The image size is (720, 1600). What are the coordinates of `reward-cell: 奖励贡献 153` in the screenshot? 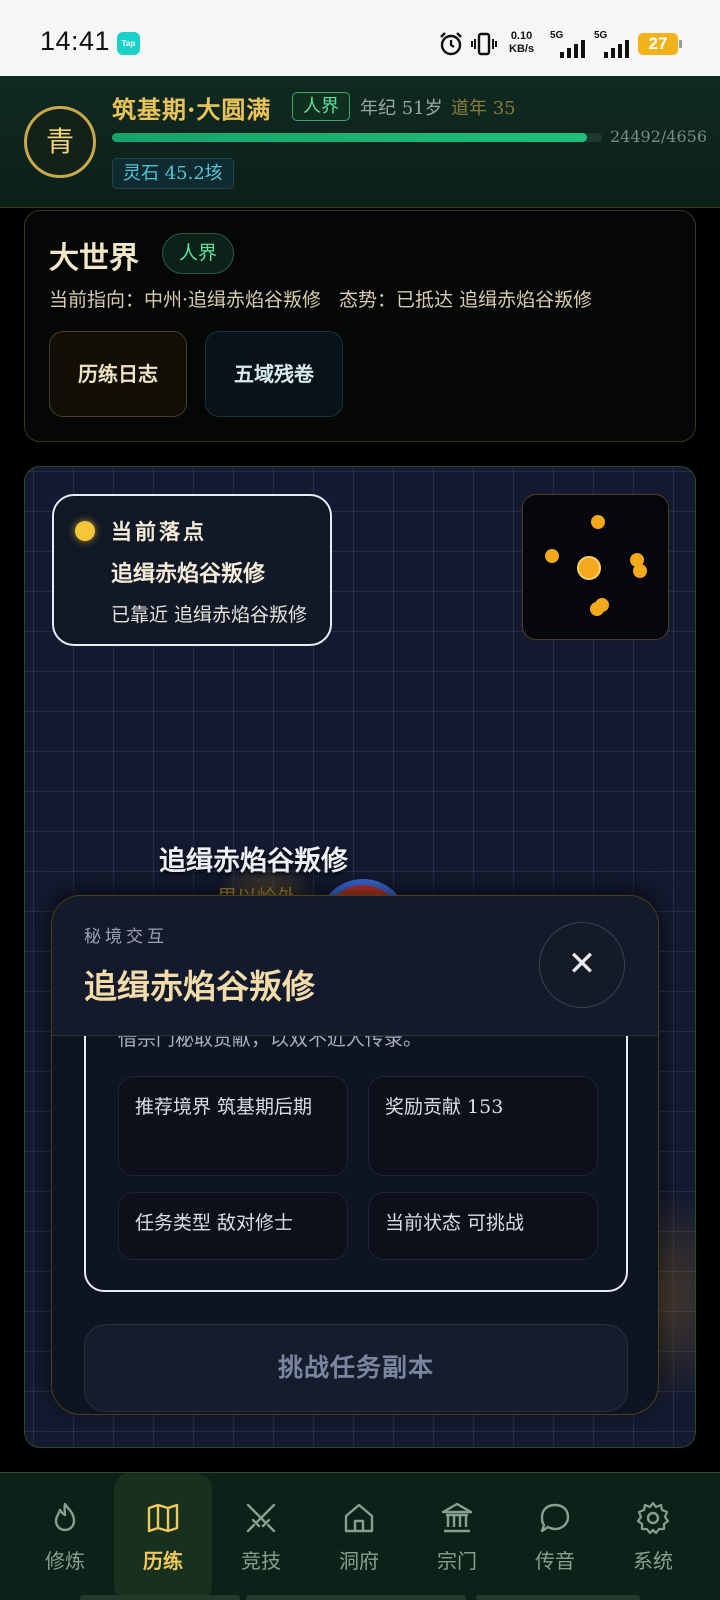 It's located at (483, 1126).